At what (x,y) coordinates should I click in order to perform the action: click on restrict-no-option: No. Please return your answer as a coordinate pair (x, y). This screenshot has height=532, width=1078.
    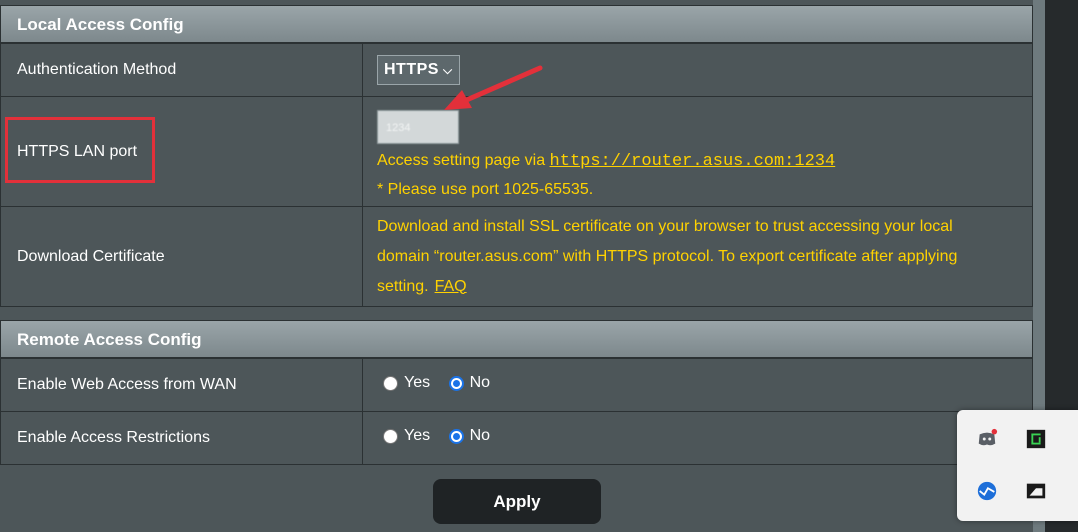
    Looking at the image, I should click on (469, 436).